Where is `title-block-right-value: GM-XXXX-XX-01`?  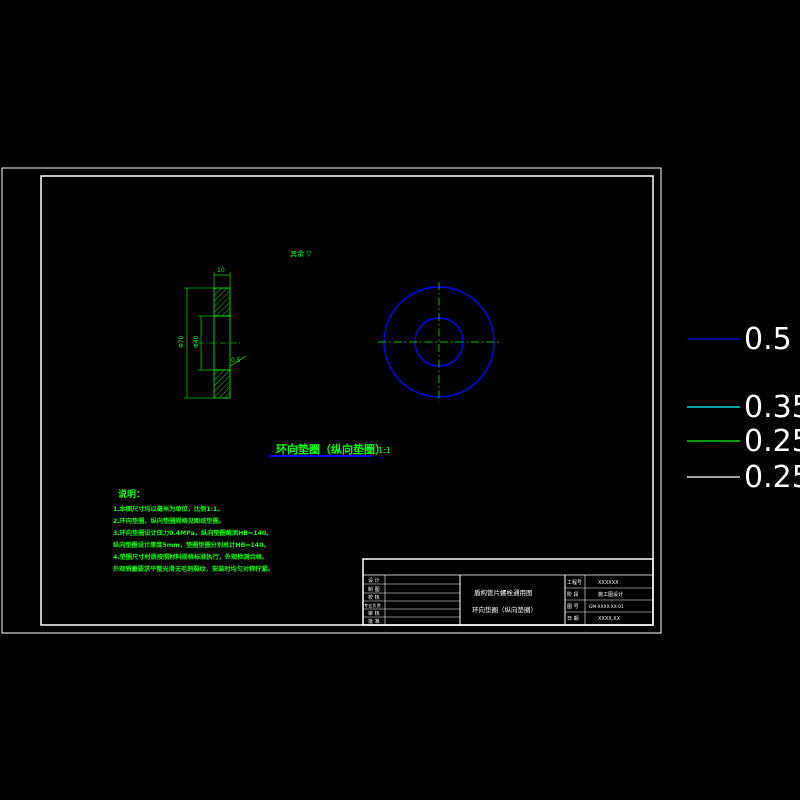 title-block-right-value: GM-XXXX-XX-01 is located at coordinates (606, 607).